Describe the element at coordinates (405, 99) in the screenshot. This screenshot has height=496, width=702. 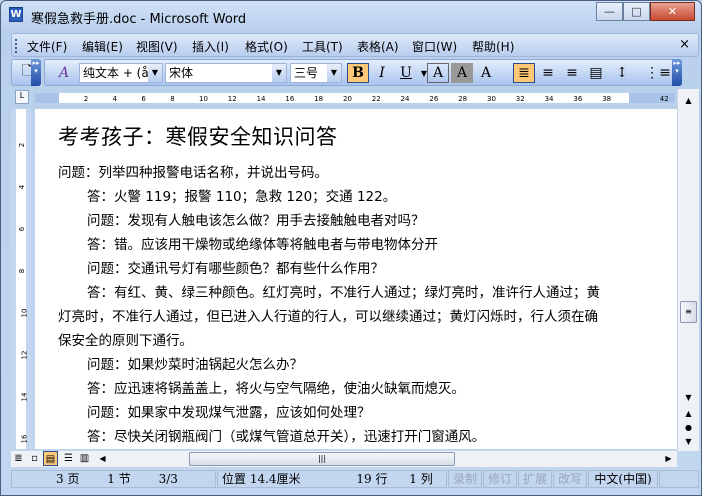
I see `ruler-tick: 24` at that location.